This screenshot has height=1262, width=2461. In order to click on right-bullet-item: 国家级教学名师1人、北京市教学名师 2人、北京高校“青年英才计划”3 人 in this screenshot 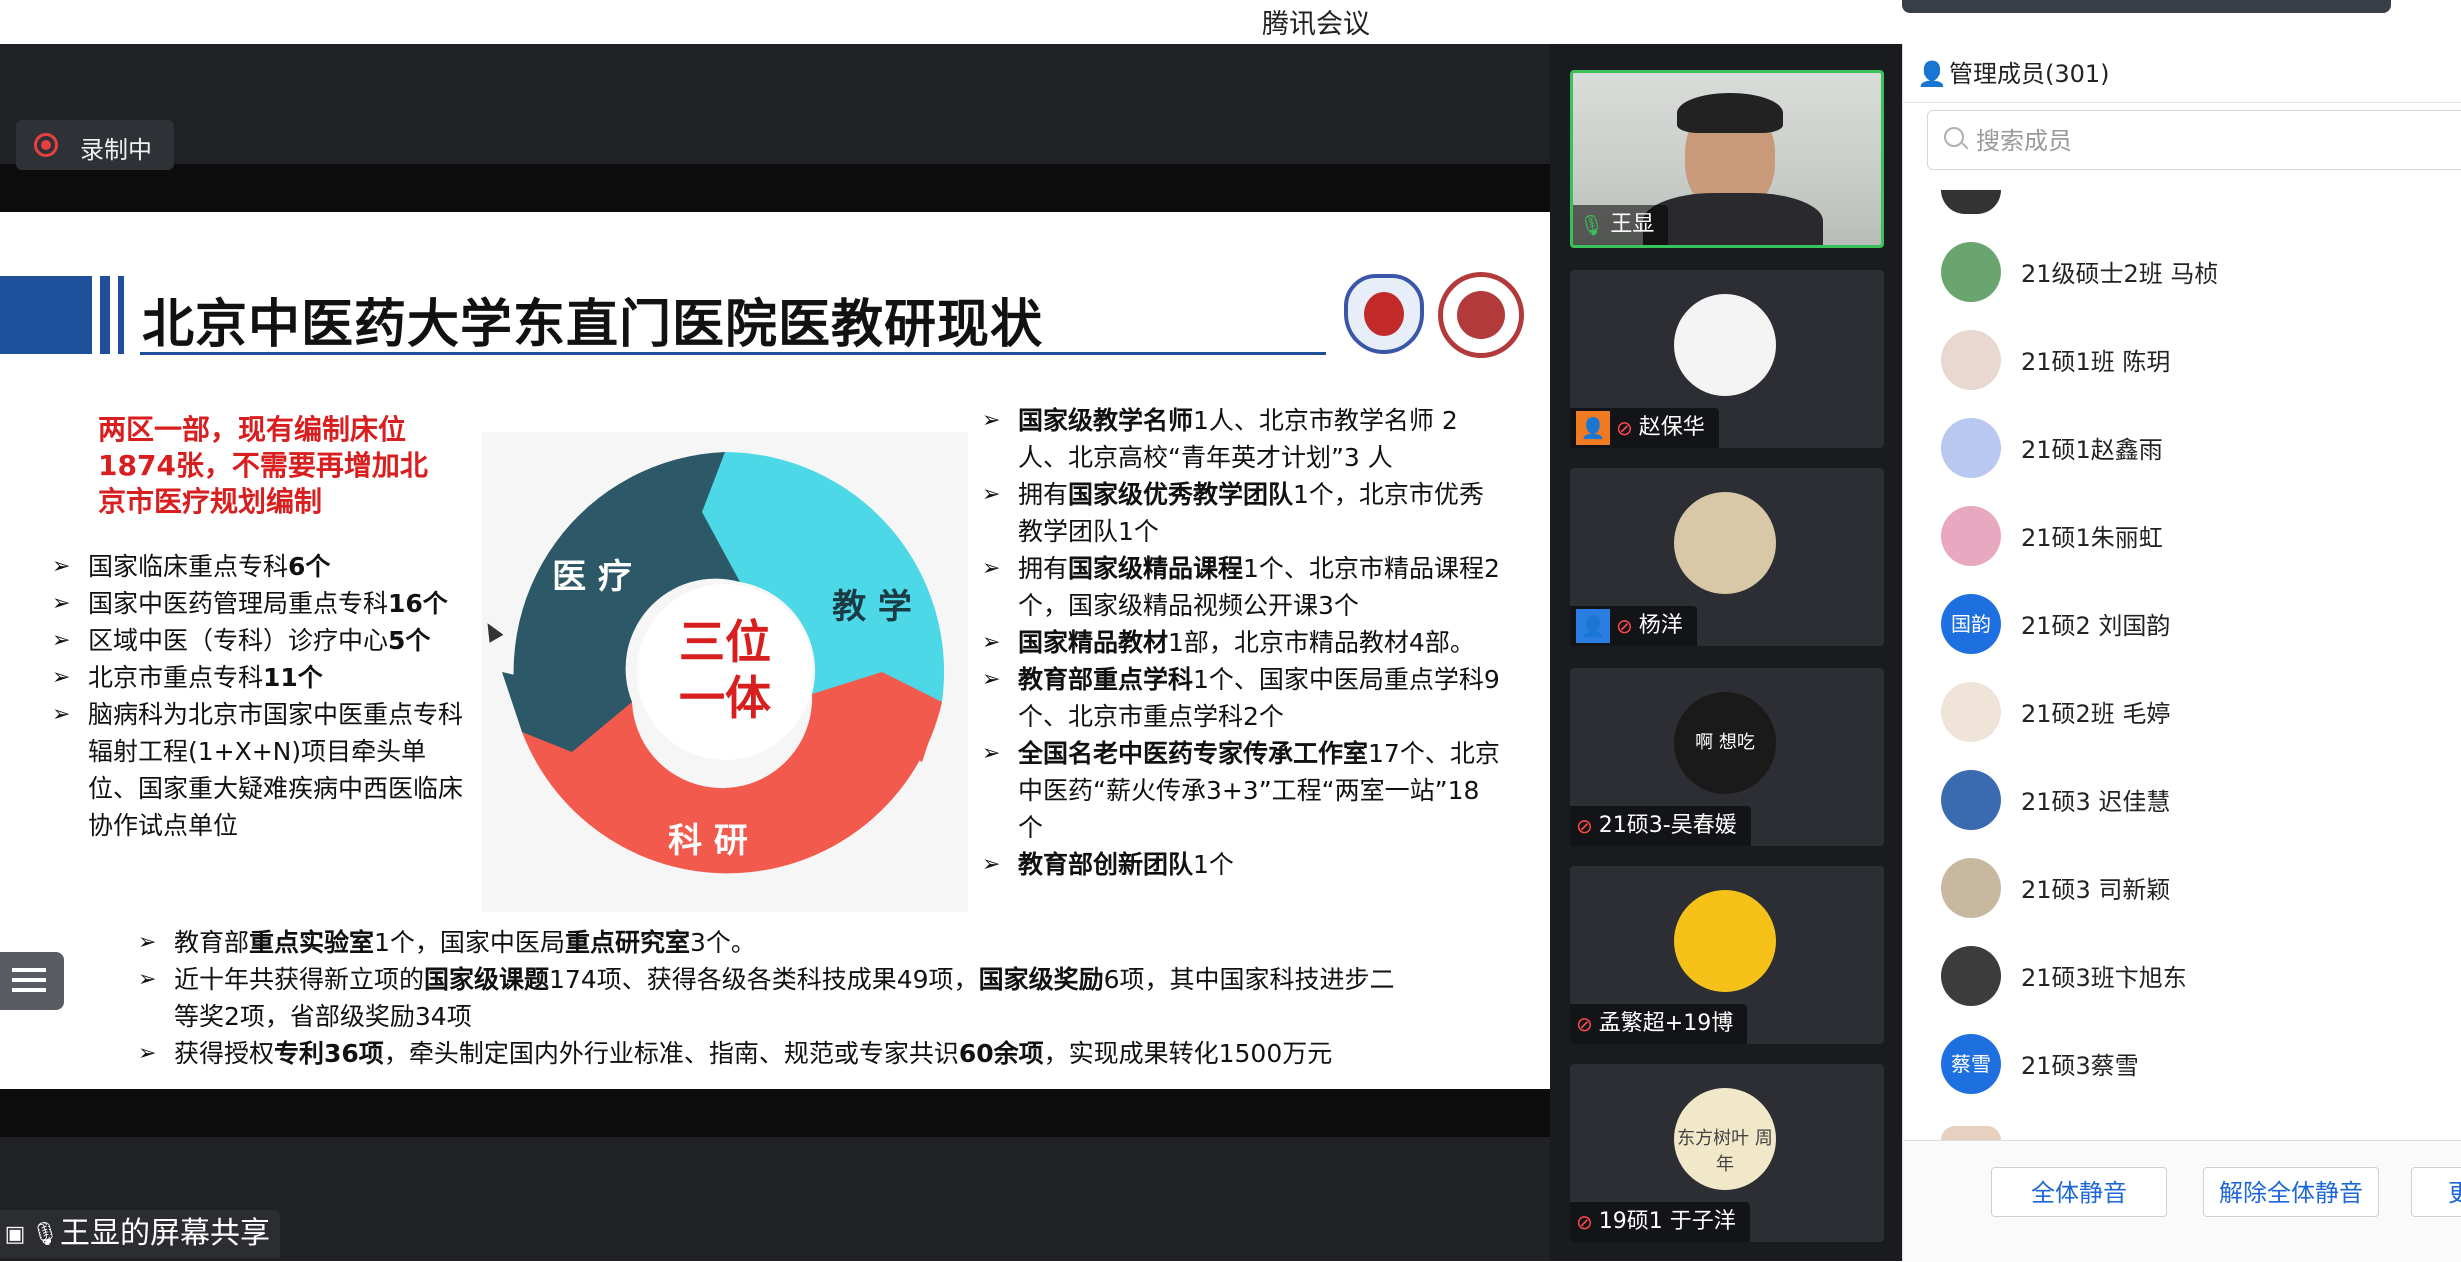, I will do `click(1241, 439)`.